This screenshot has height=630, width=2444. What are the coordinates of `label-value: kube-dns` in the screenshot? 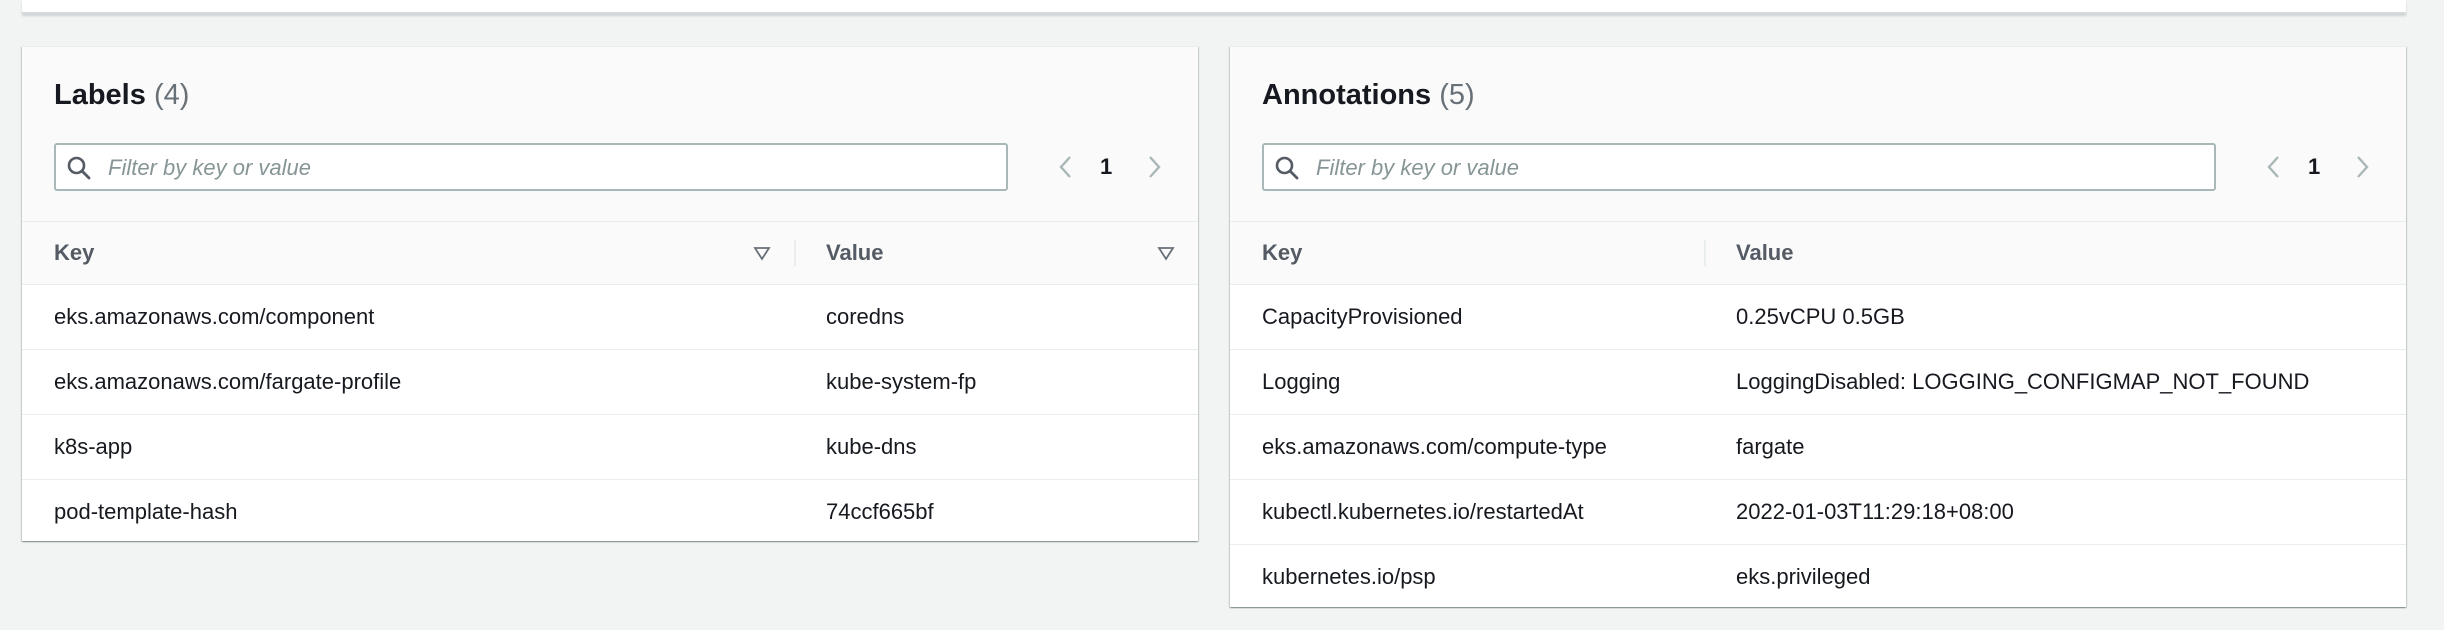 It's located at (996, 447).